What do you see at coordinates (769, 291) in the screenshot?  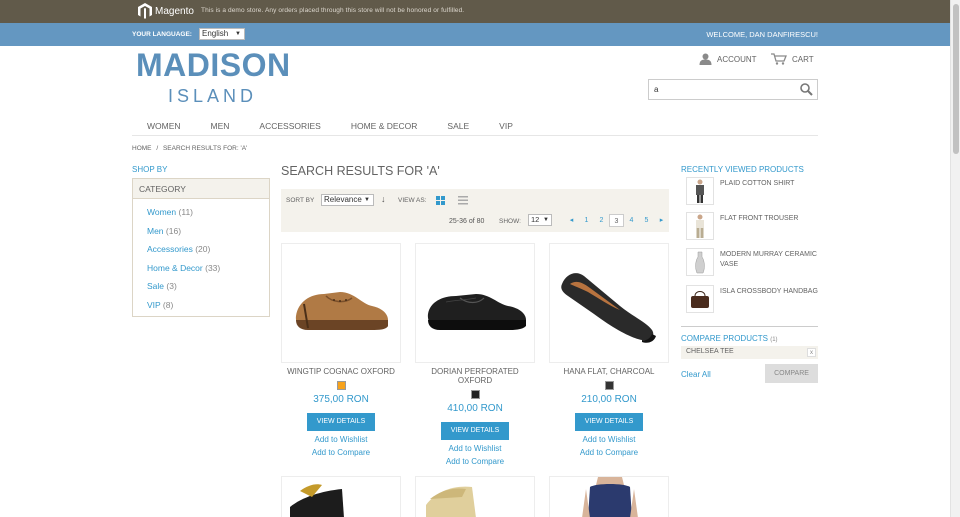 I see `recently-viewed-name: ISLA CROSSBODY HANDBAG` at bounding box center [769, 291].